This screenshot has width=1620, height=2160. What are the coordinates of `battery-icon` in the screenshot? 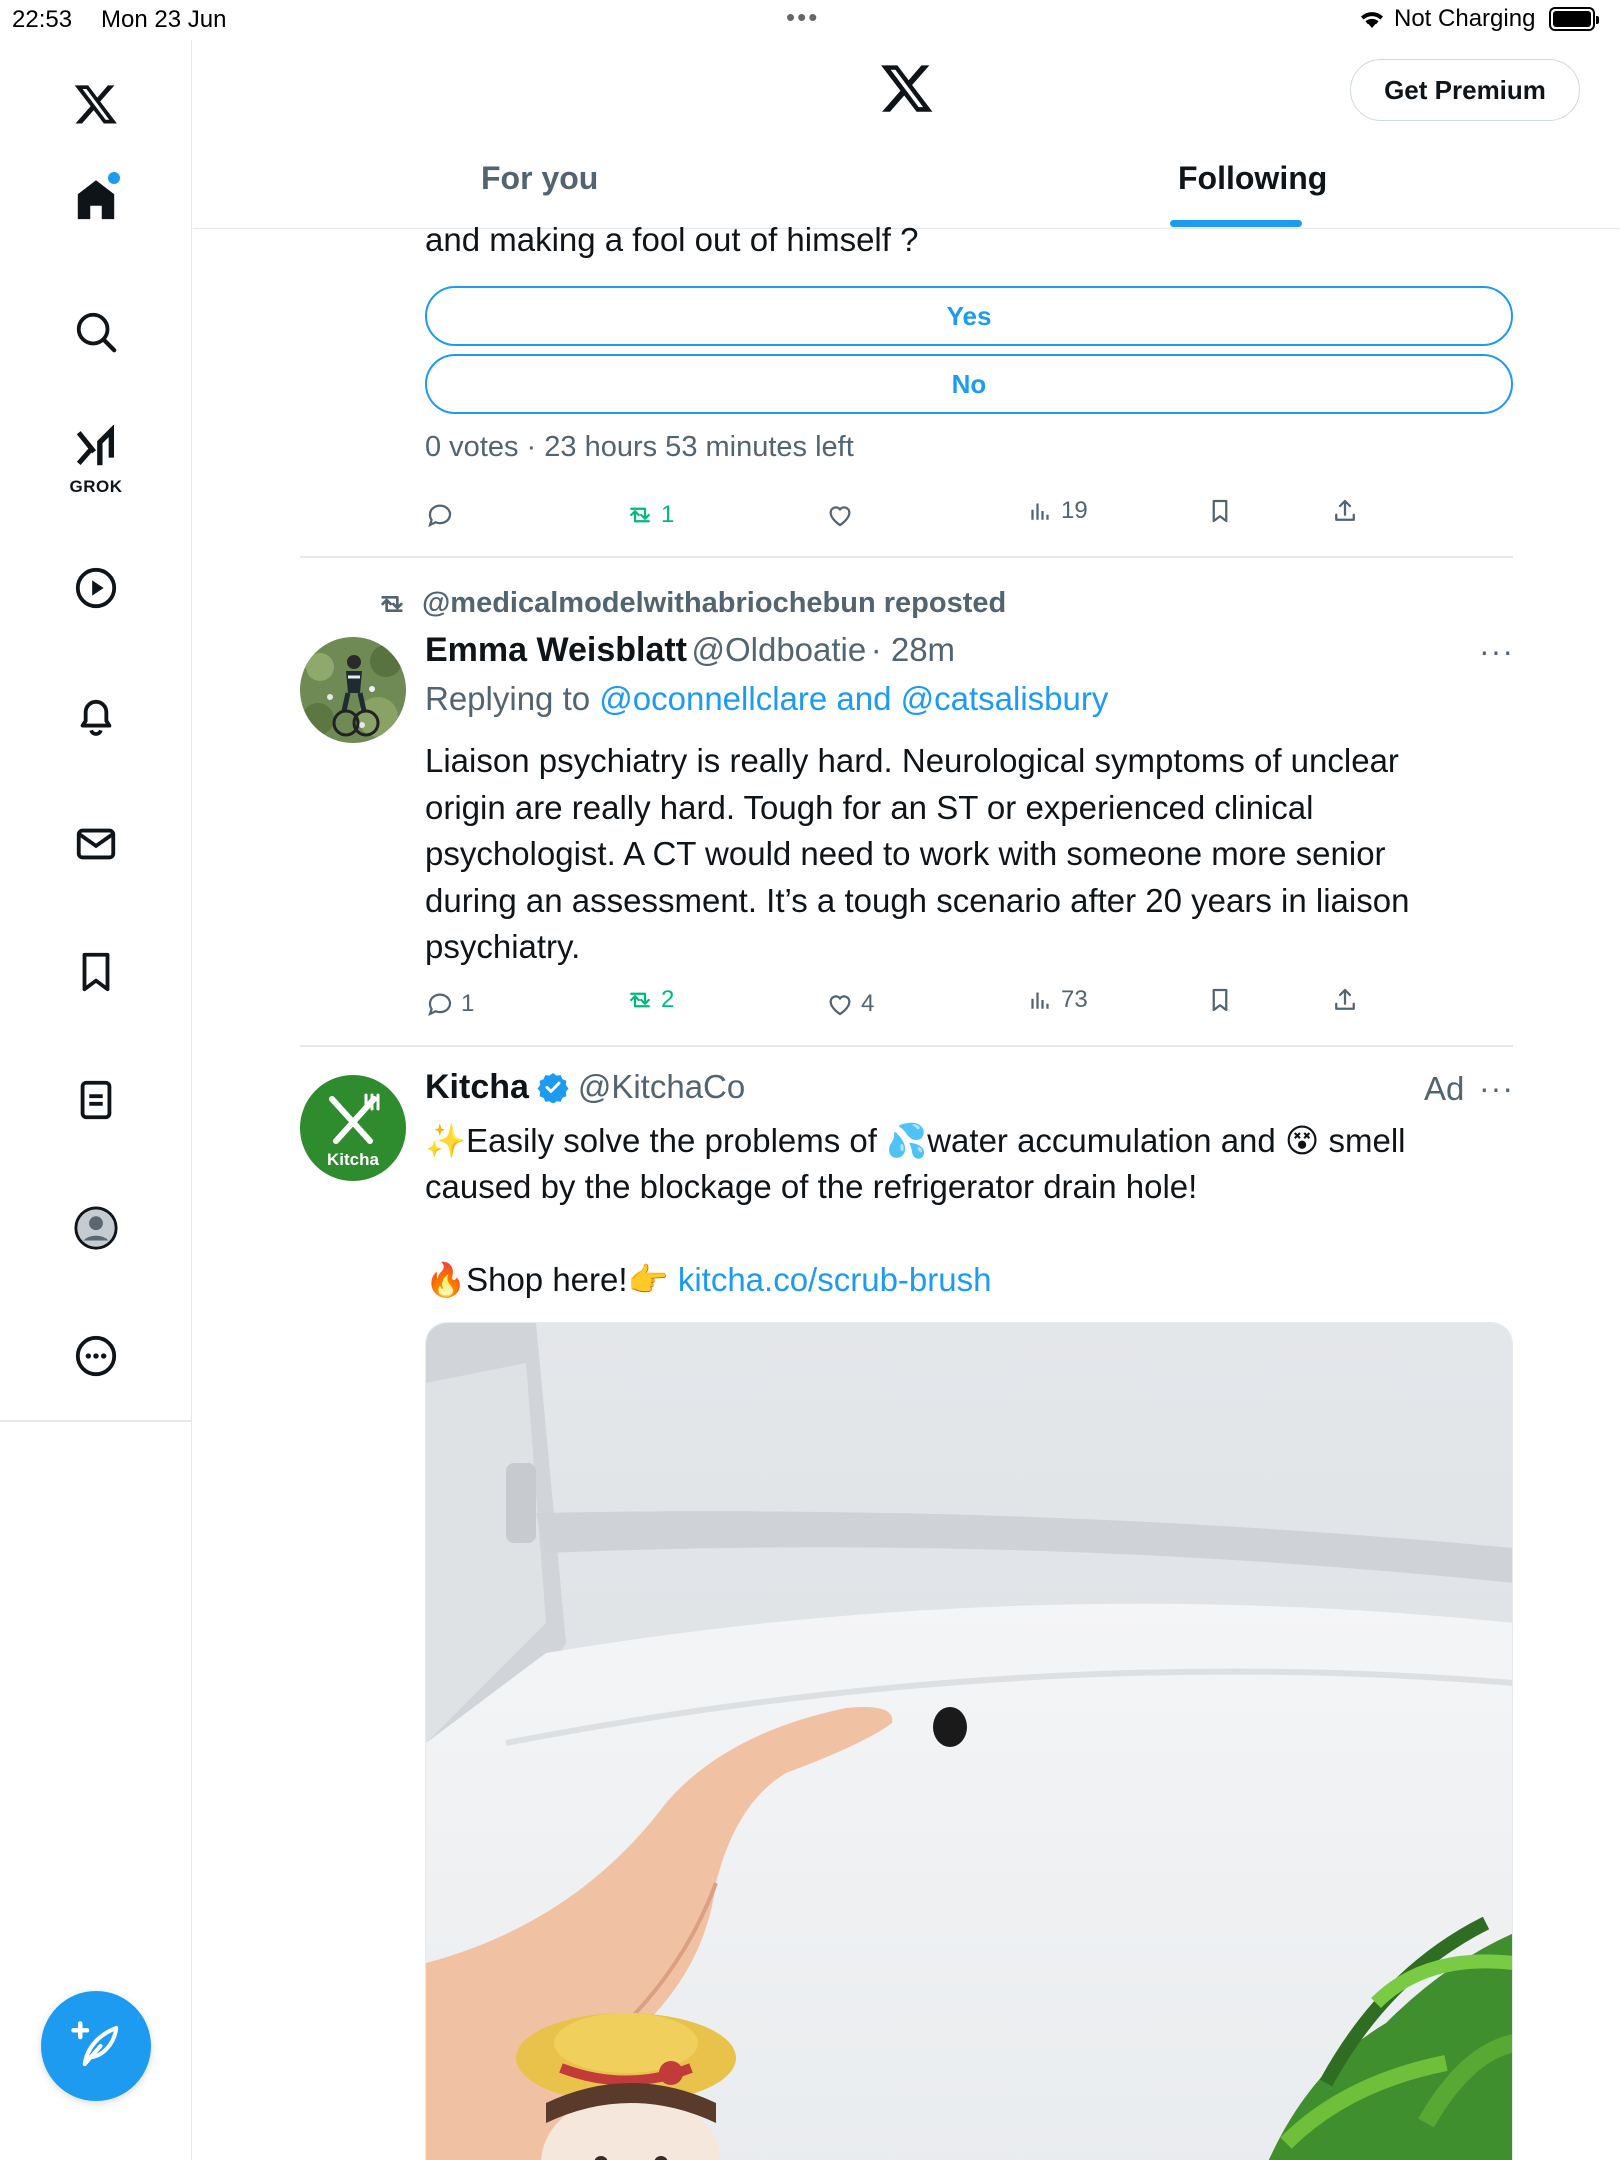 It's located at (1574, 19).